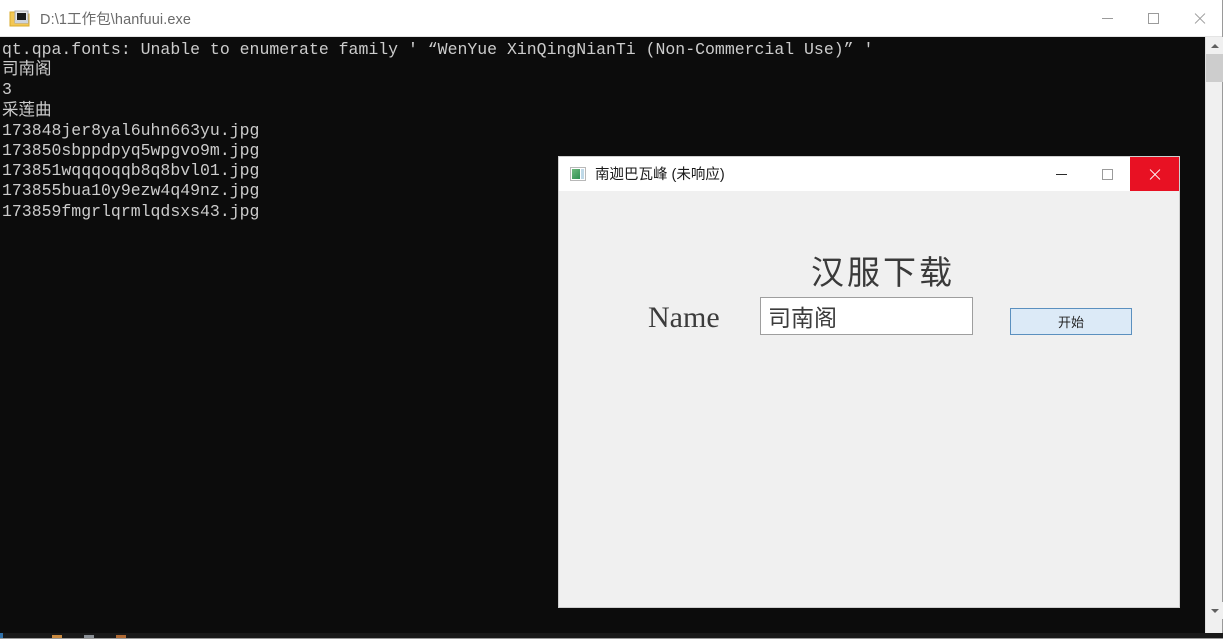 This screenshot has height=639, width=1223. I want to click on taskbar-accent, so click(1, 635).